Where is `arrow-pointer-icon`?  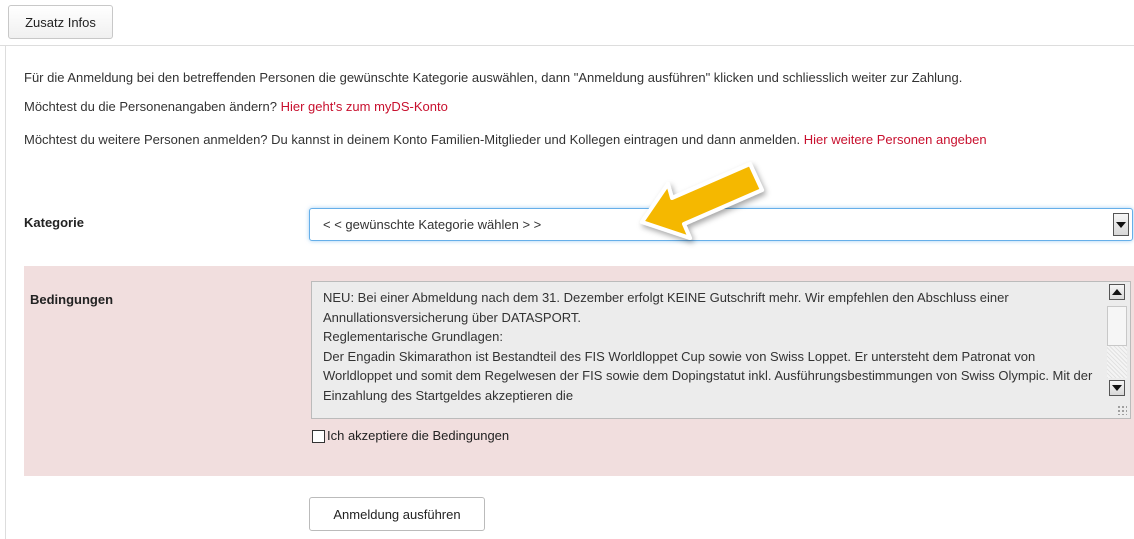
arrow-pointer-icon is located at coordinates (702, 201).